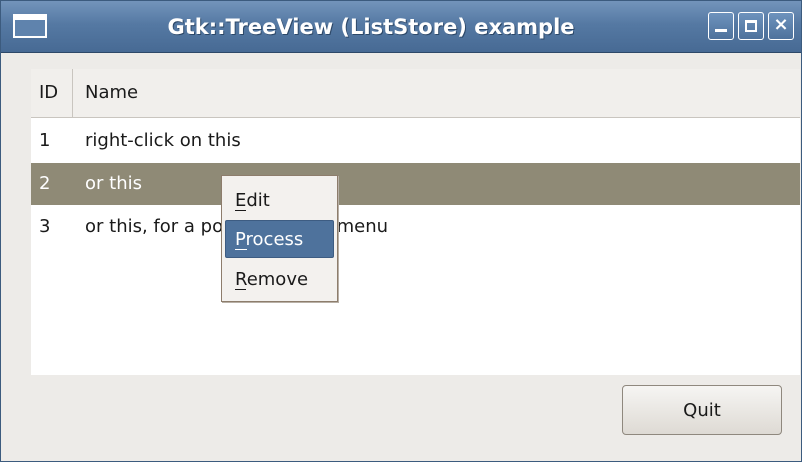 Image resolution: width=802 pixels, height=462 pixels. Describe the element at coordinates (252, 200) in the screenshot. I see `menu-item-label: Edit` at that location.